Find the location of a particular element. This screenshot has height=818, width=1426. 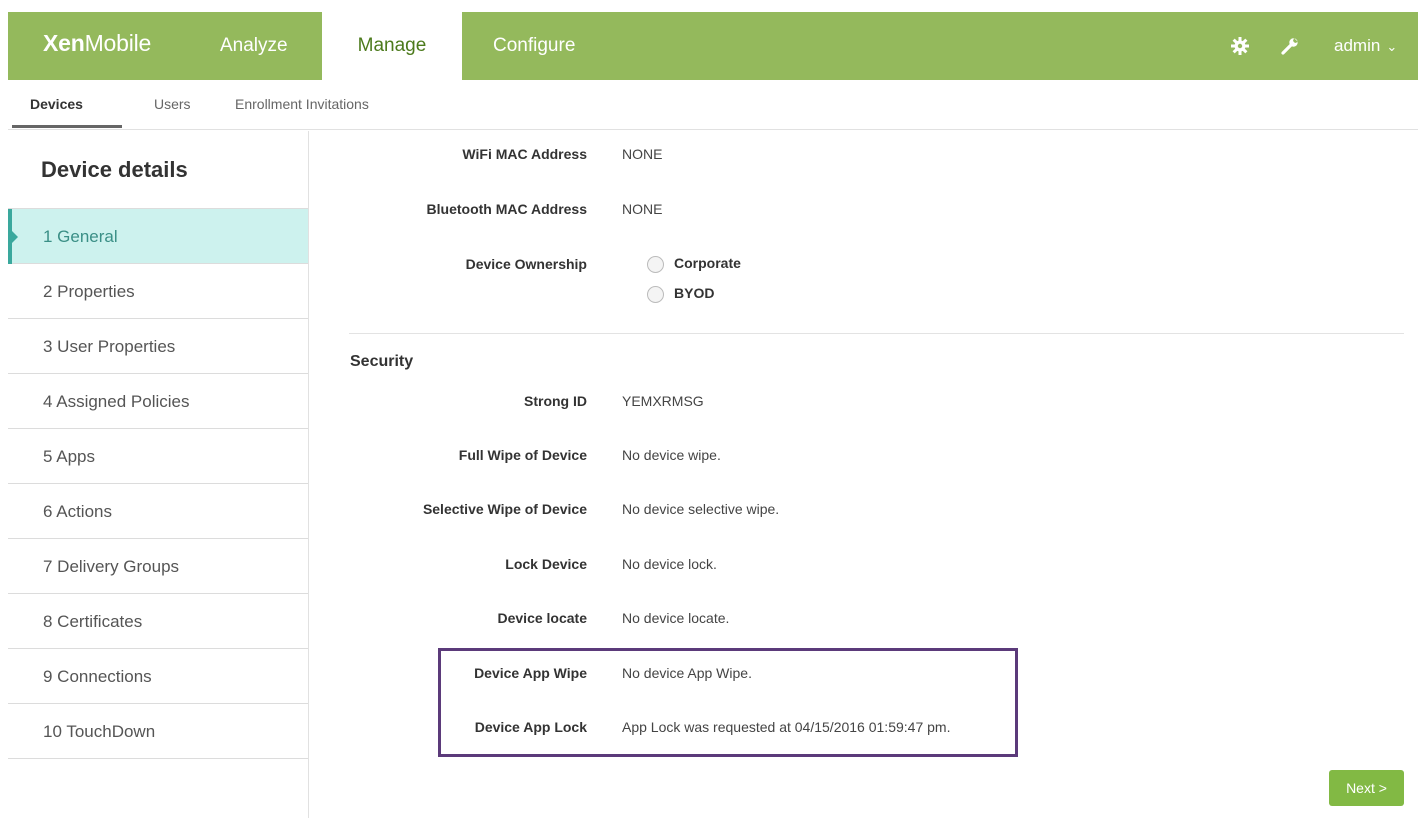

step-general: 1 General is located at coordinates (158, 236).